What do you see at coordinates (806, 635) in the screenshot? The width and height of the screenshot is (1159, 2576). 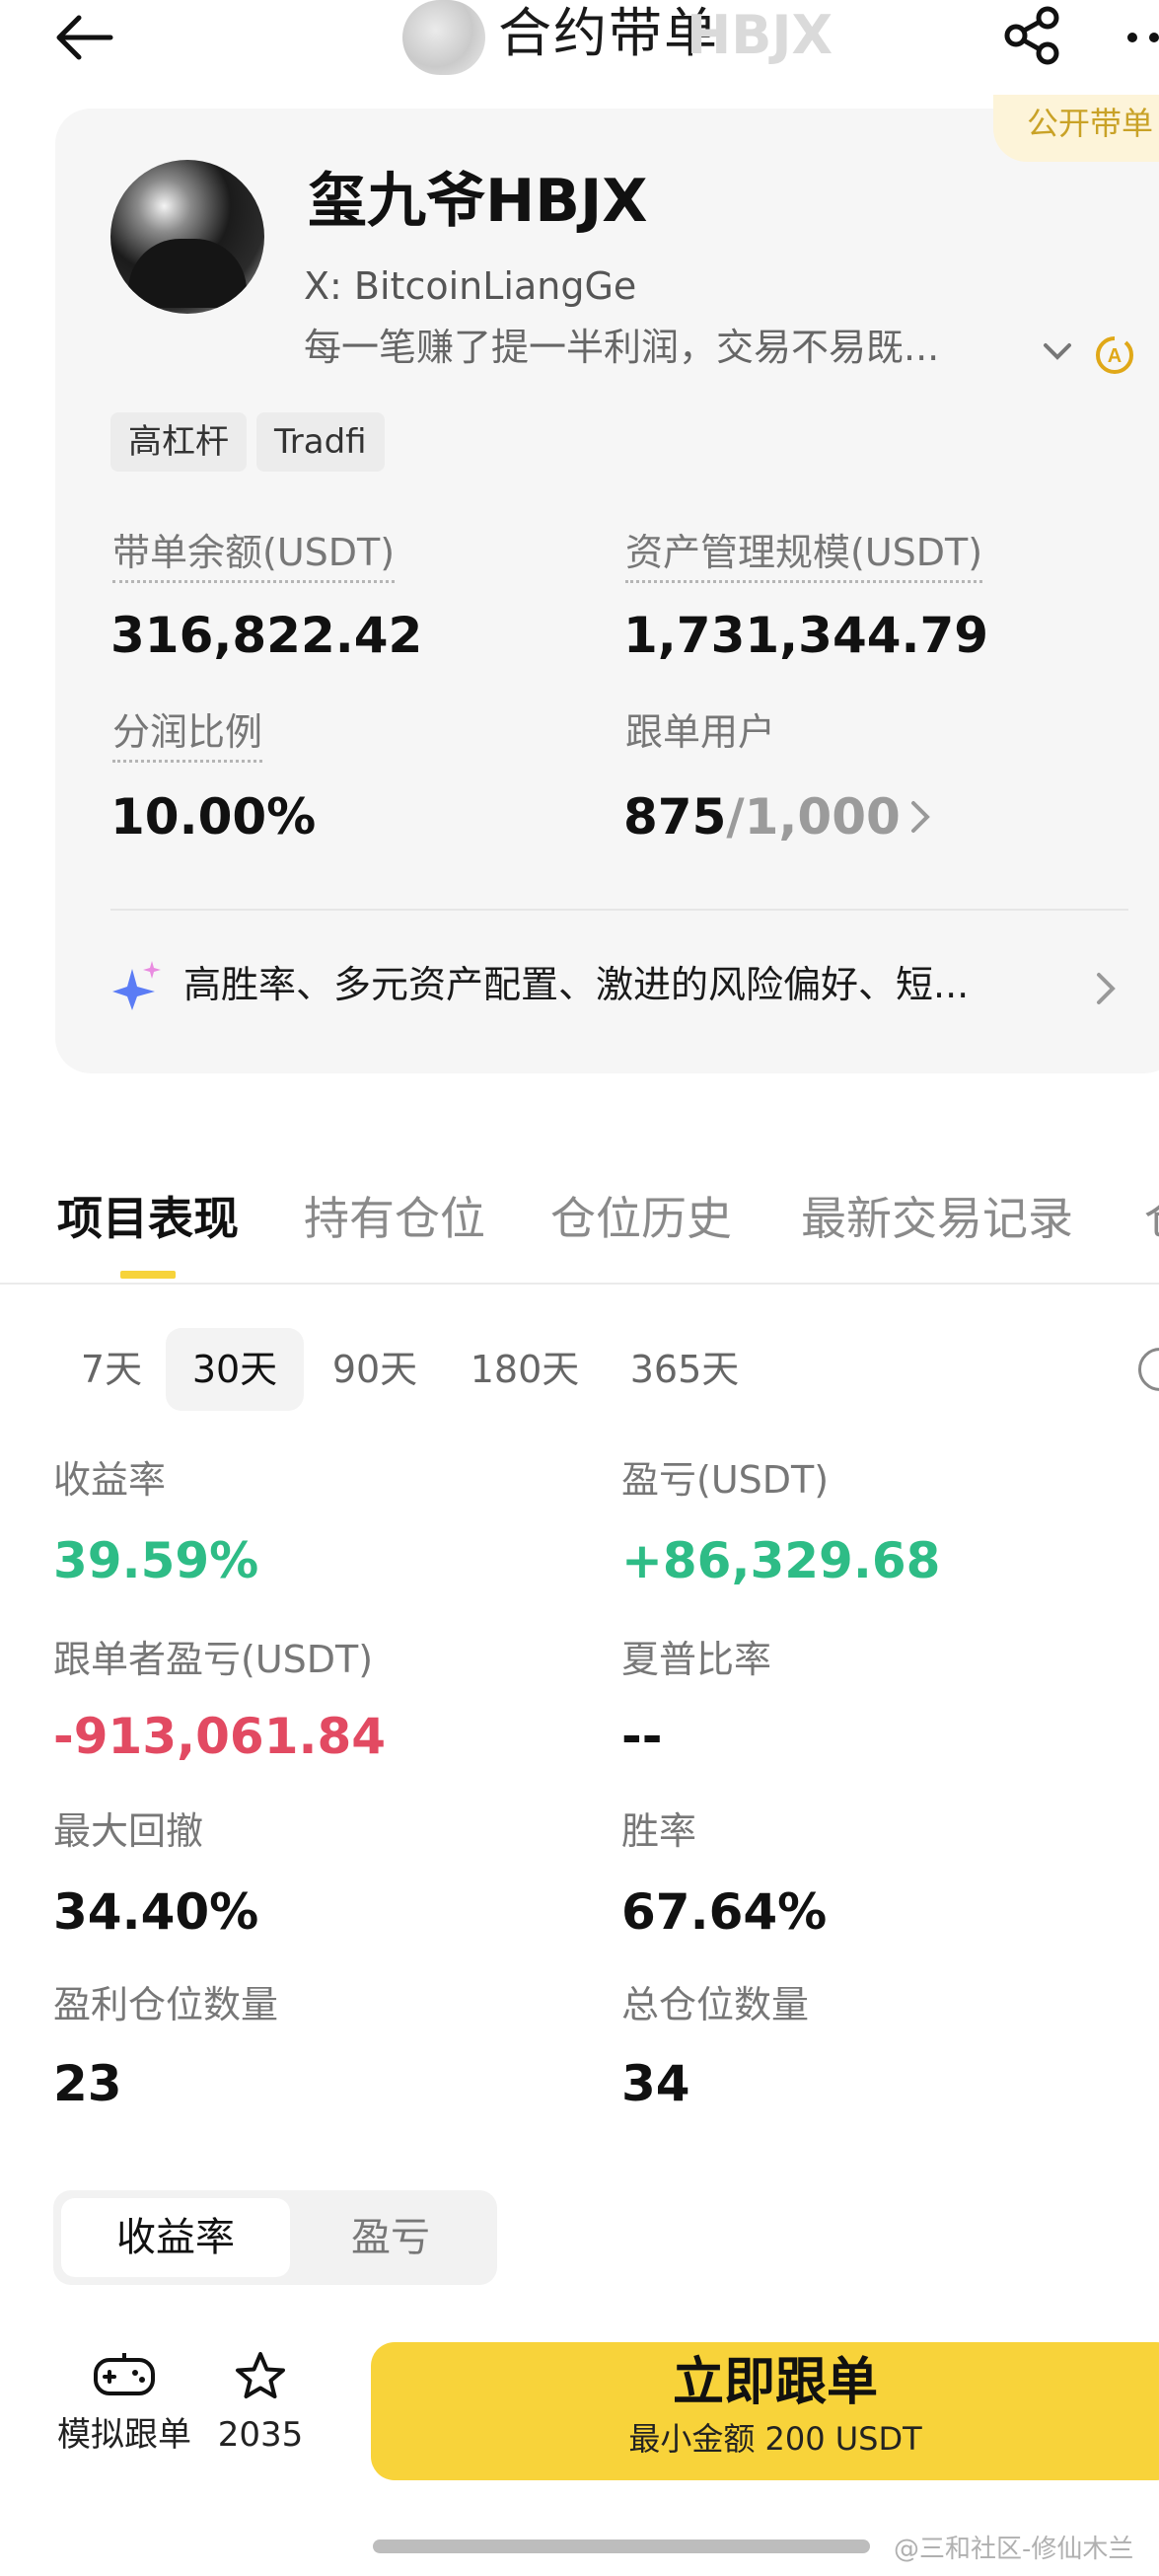 I see `aum-value: 1,731,344.79` at bounding box center [806, 635].